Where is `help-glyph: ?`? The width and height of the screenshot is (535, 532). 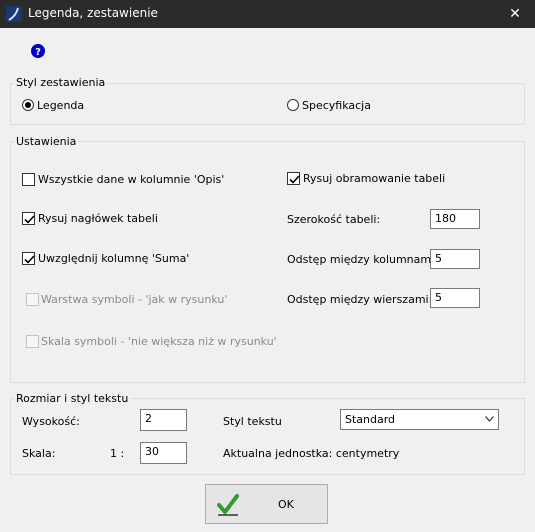
help-glyph: ? is located at coordinates (38, 52).